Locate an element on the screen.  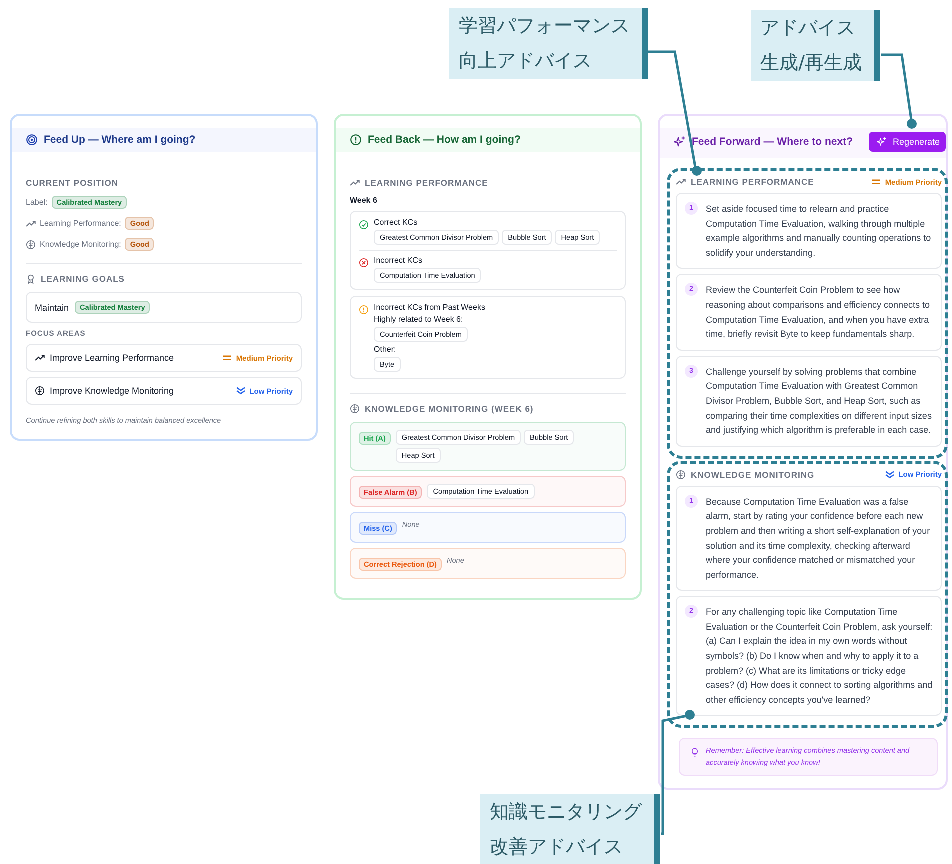
callout-text: 生成/再生成 is located at coordinates (811, 63).